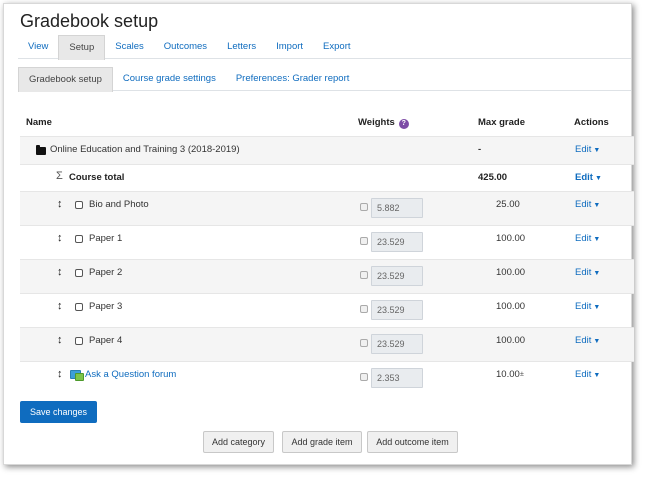 This screenshot has height=480, width=650. What do you see at coordinates (327, 208) in the screenshot?
I see `table-row: ↕ Bio and Photo 5.882 25.00 Edit ▼` at bounding box center [327, 208].